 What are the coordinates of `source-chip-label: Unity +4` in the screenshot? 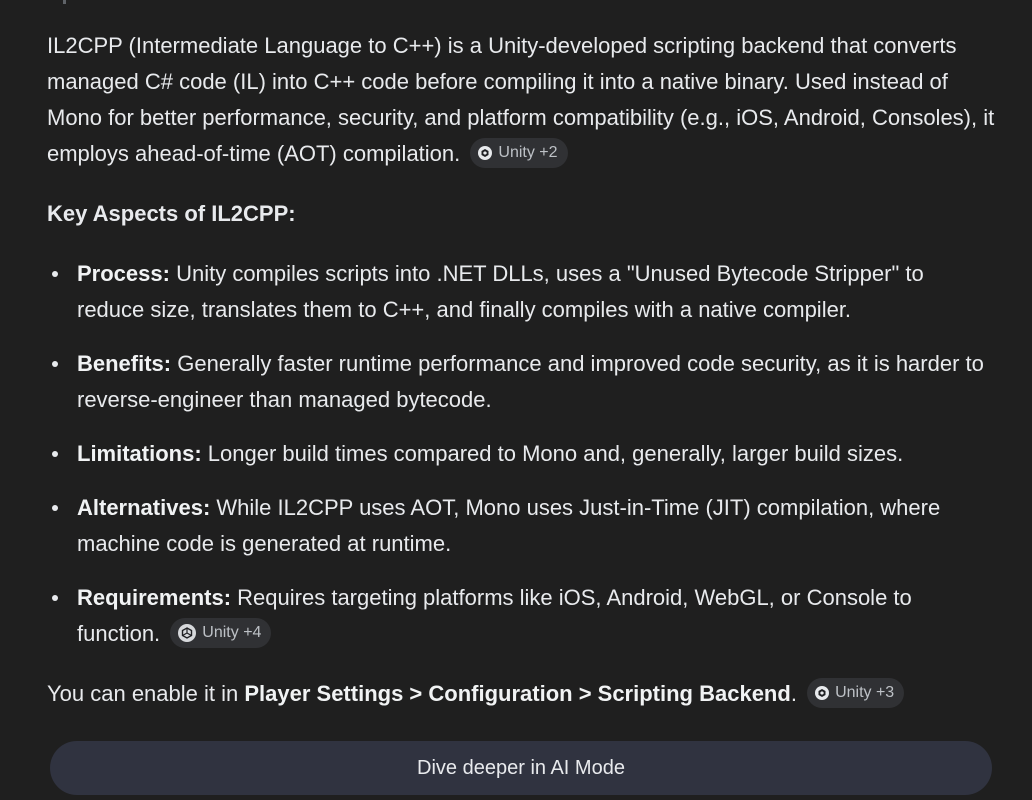 It's located at (232, 633).